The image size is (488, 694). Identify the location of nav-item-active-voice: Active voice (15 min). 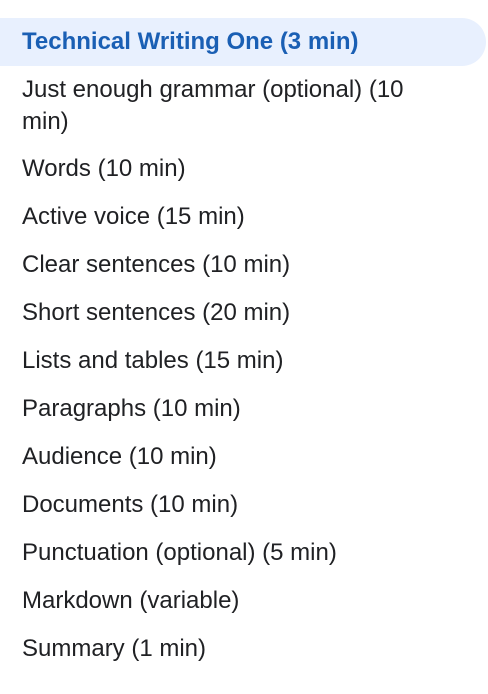
(244, 217).